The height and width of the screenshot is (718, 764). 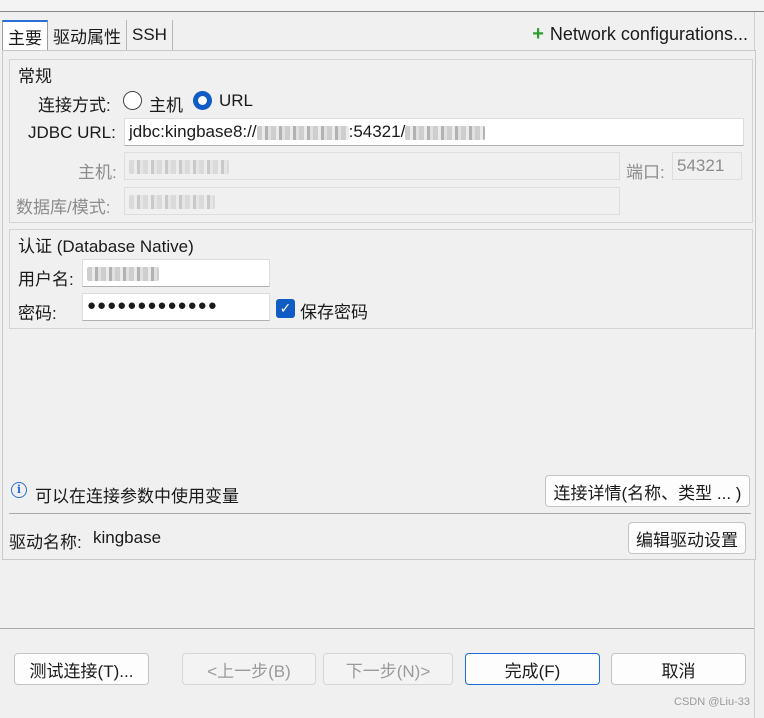 I want to click on general-group-title: 常规, so click(x=35, y=76).